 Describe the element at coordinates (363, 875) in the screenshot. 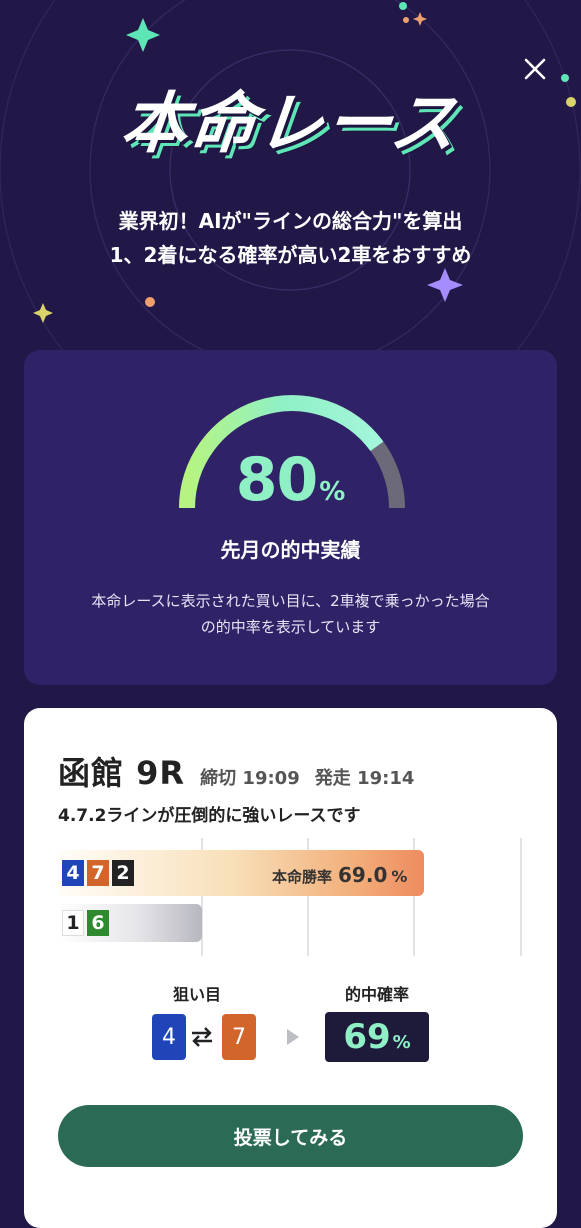

I see `win-rate-value: 69.0` at that location.